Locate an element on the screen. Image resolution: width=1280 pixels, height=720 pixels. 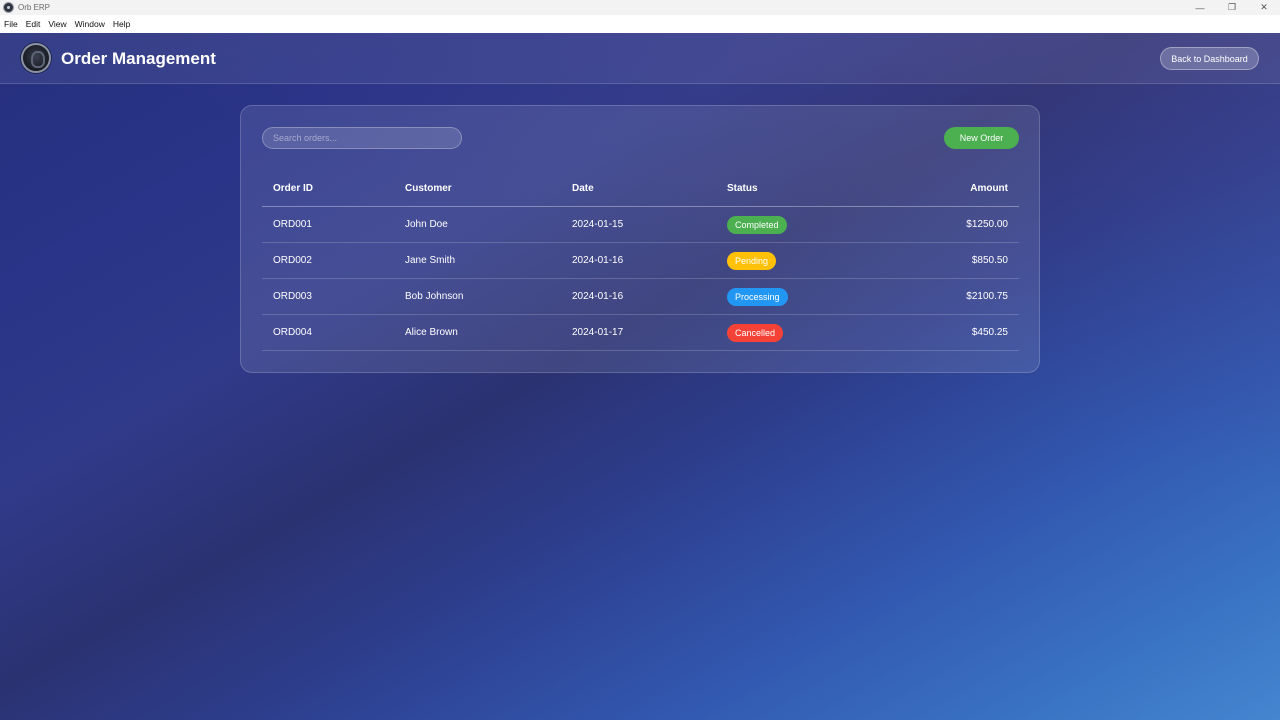
back-to-dashboard-button: Back to Dashboard is located at coordinates (1209, 58).